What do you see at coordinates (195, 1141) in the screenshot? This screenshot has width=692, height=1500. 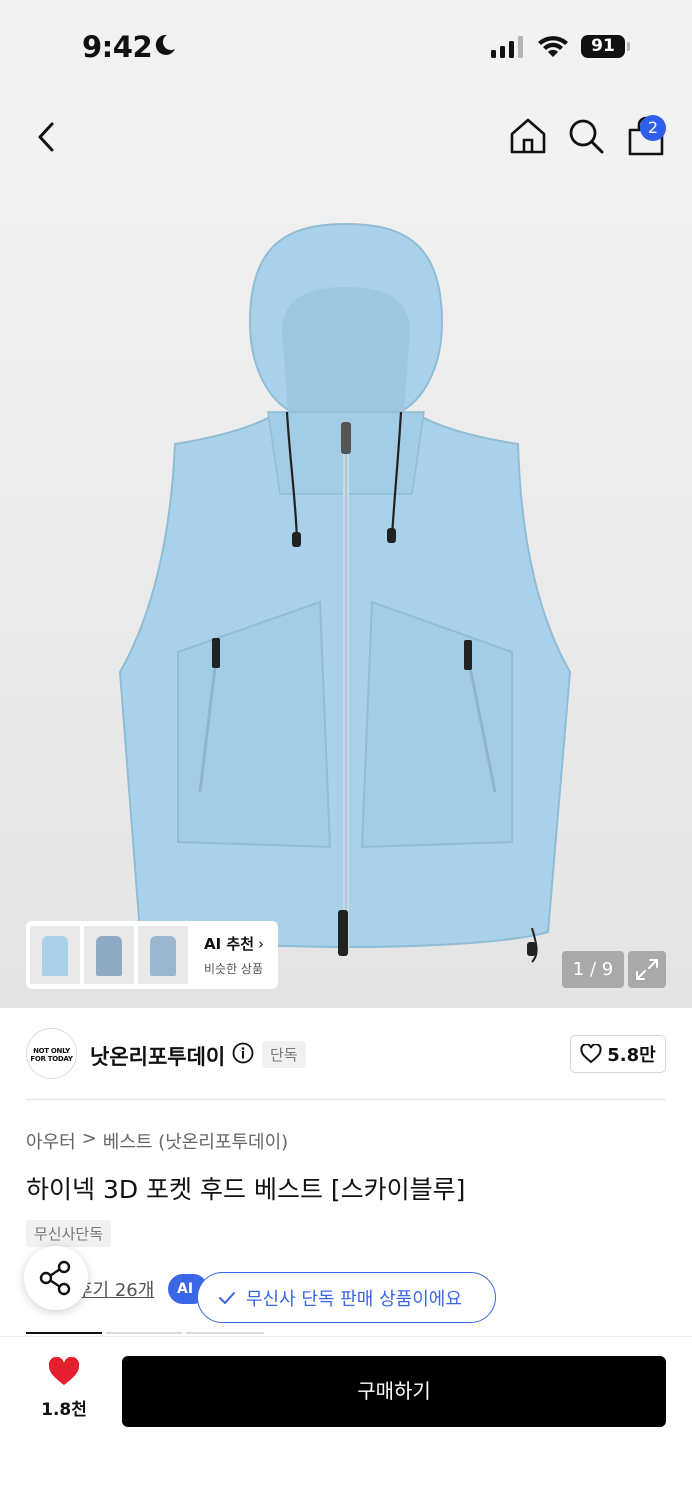 I see `breadcrumb-subcategory: 베스트 (낫온리포투데이)` at bounding box center [195, 1141].